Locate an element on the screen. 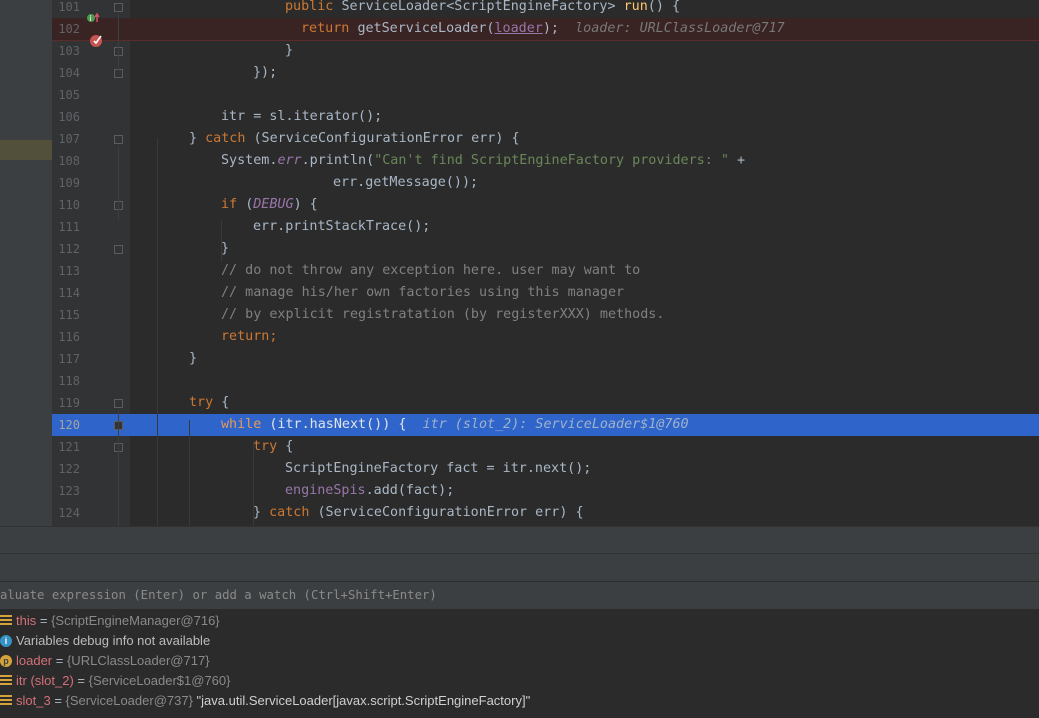 The image size is (1039, 718). code-token: ServiceLoader<ScriptEngineFactory> is located at coordinates (482, 7).